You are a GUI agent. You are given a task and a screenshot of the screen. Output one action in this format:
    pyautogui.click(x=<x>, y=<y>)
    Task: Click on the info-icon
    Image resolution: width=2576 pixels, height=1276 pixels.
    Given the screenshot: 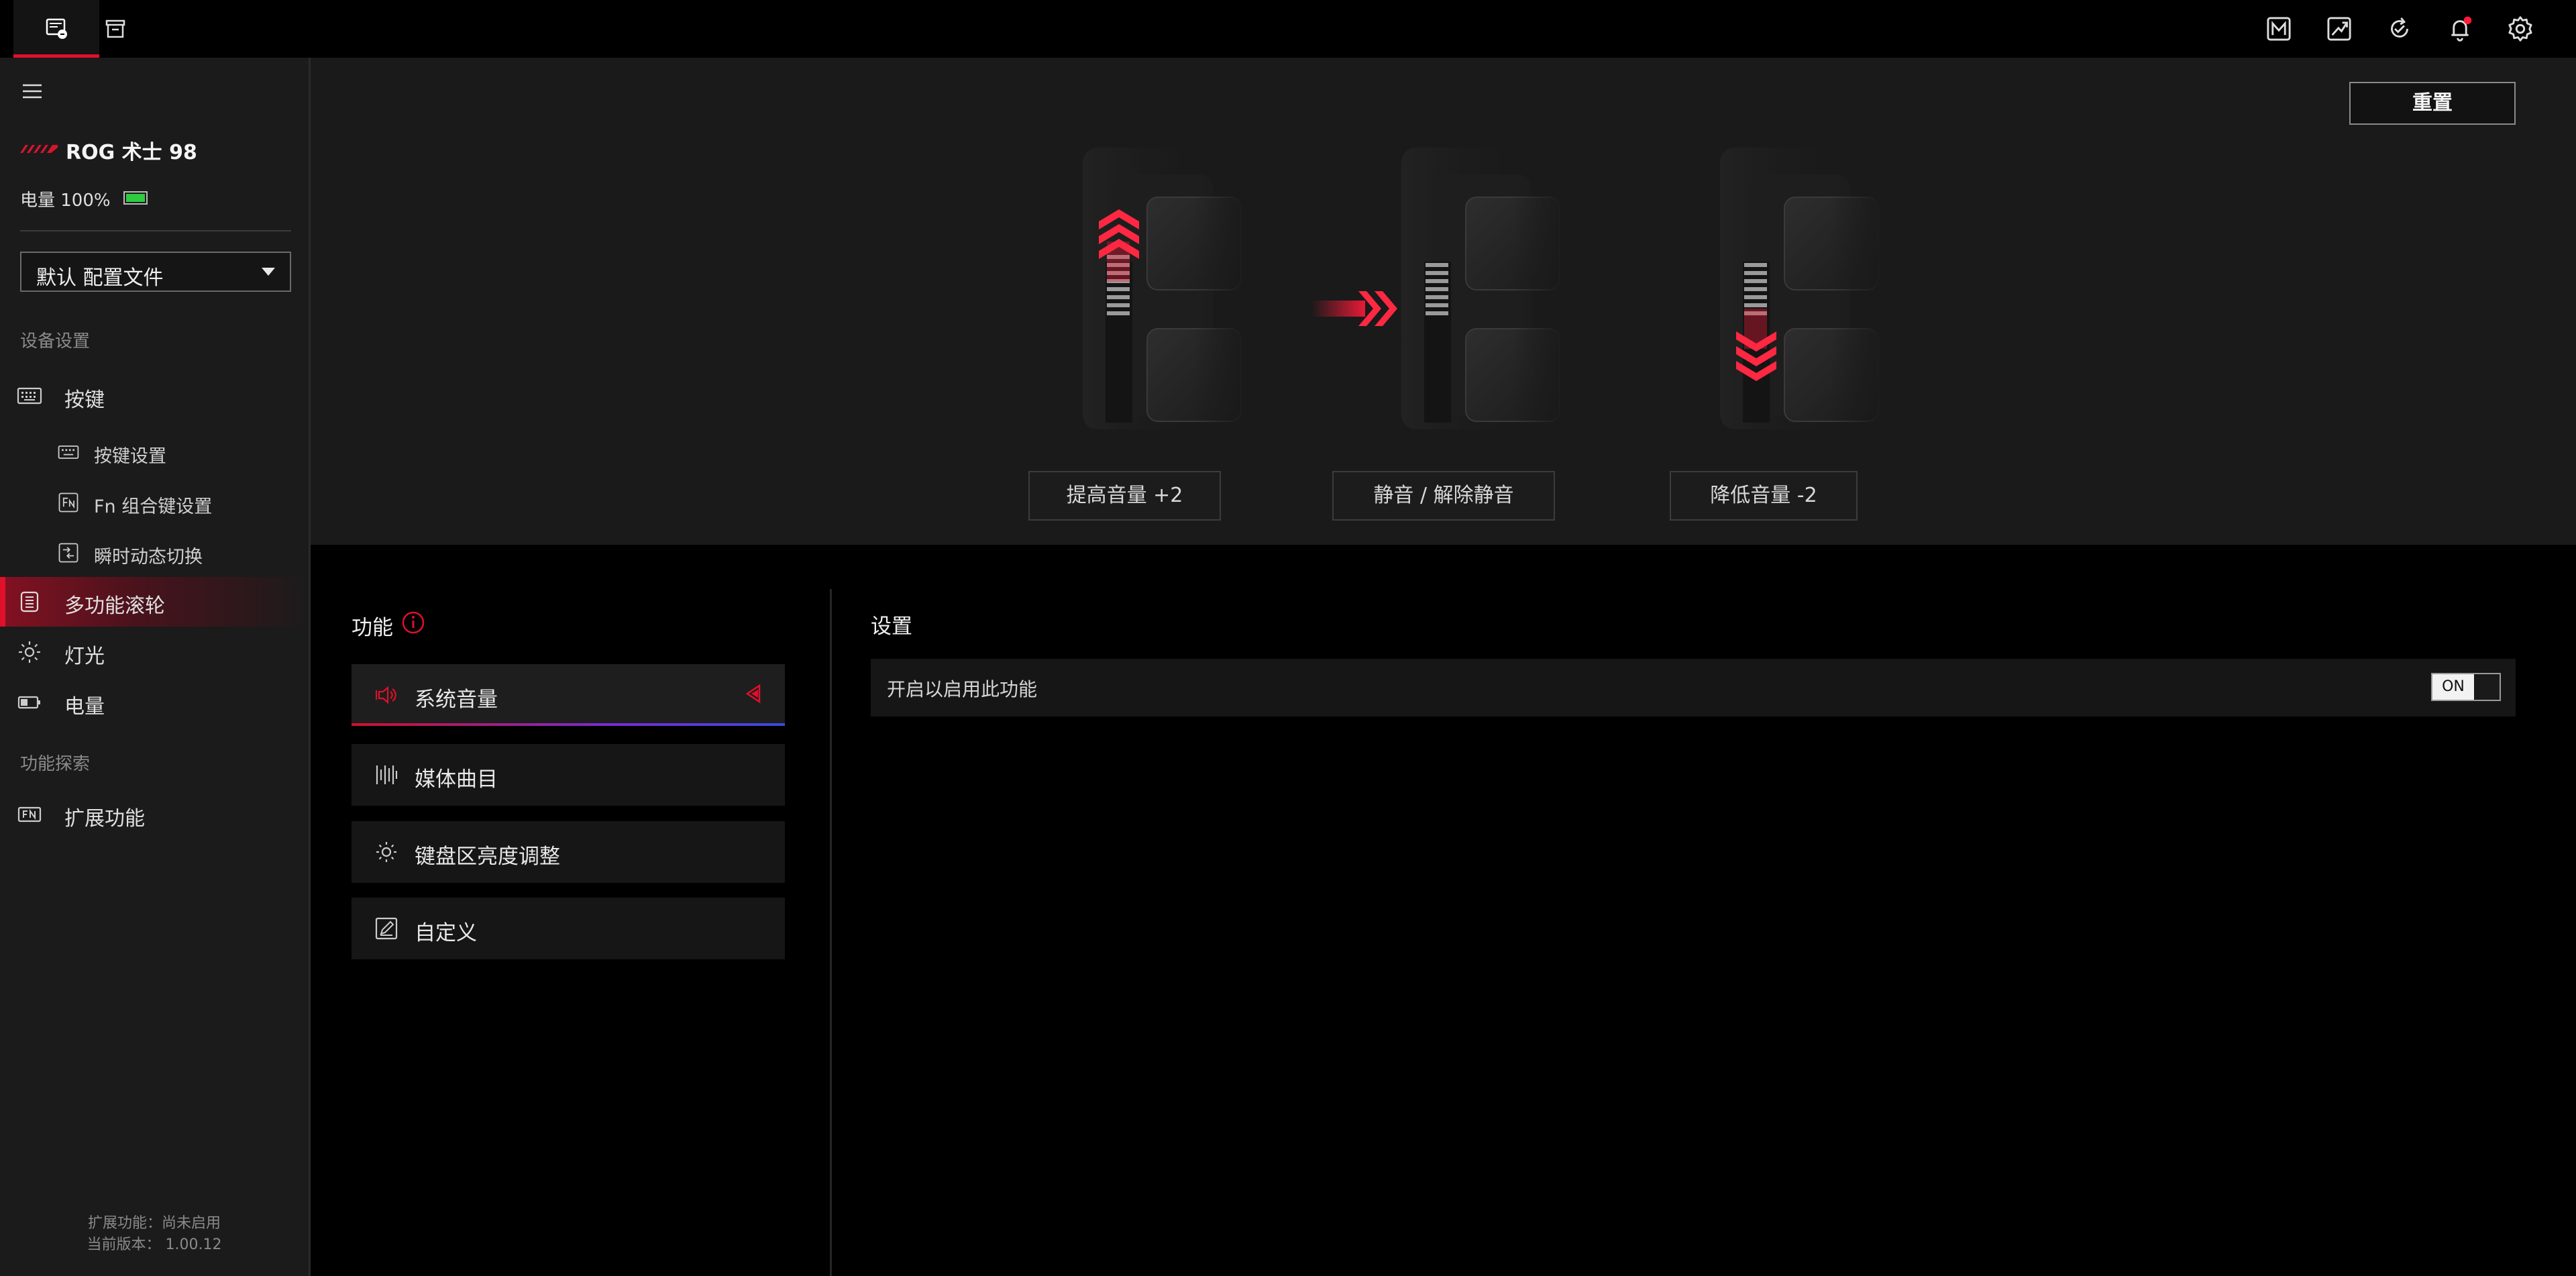 What is the action you would take?
    pyautogui.click(x=413, y=622)
    